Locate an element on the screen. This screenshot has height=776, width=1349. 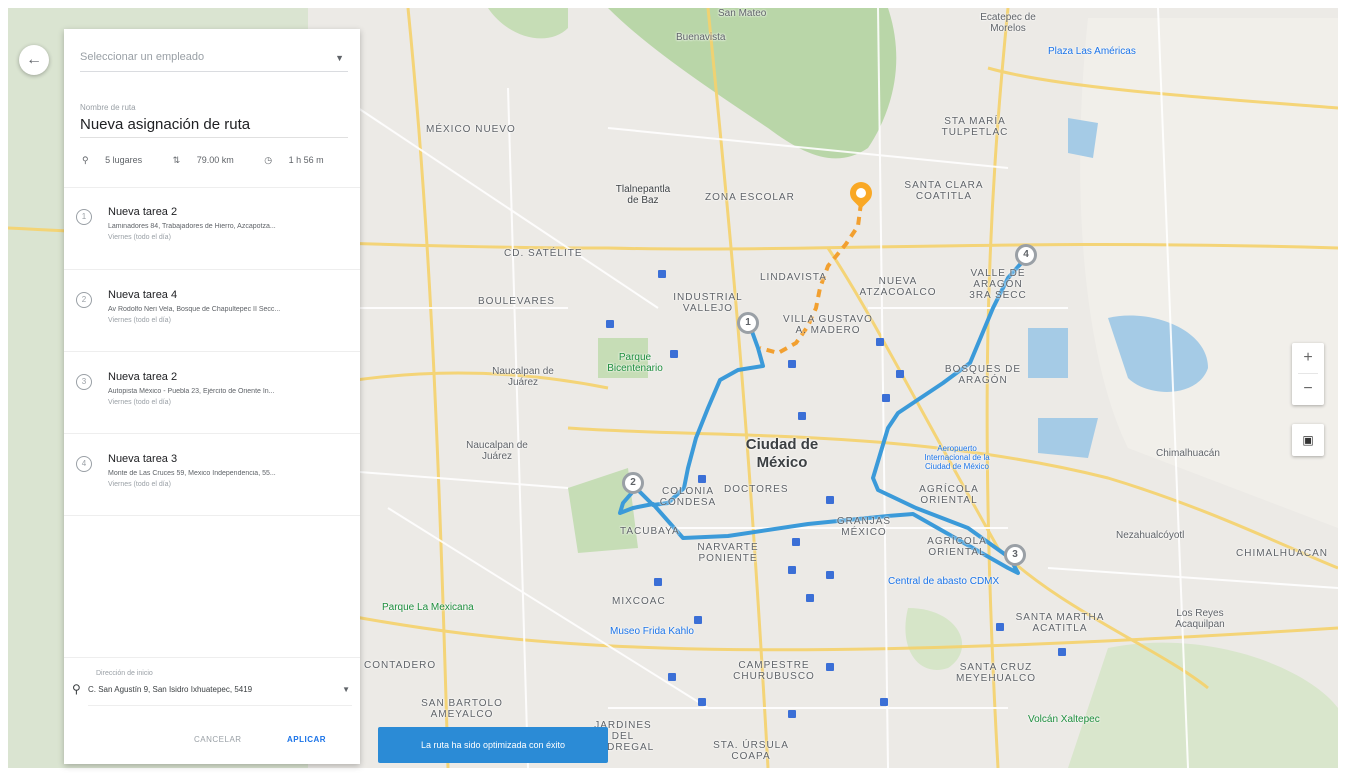
map-label: STA. ÚRSULA COAPA is located at coordinates (751, 751).